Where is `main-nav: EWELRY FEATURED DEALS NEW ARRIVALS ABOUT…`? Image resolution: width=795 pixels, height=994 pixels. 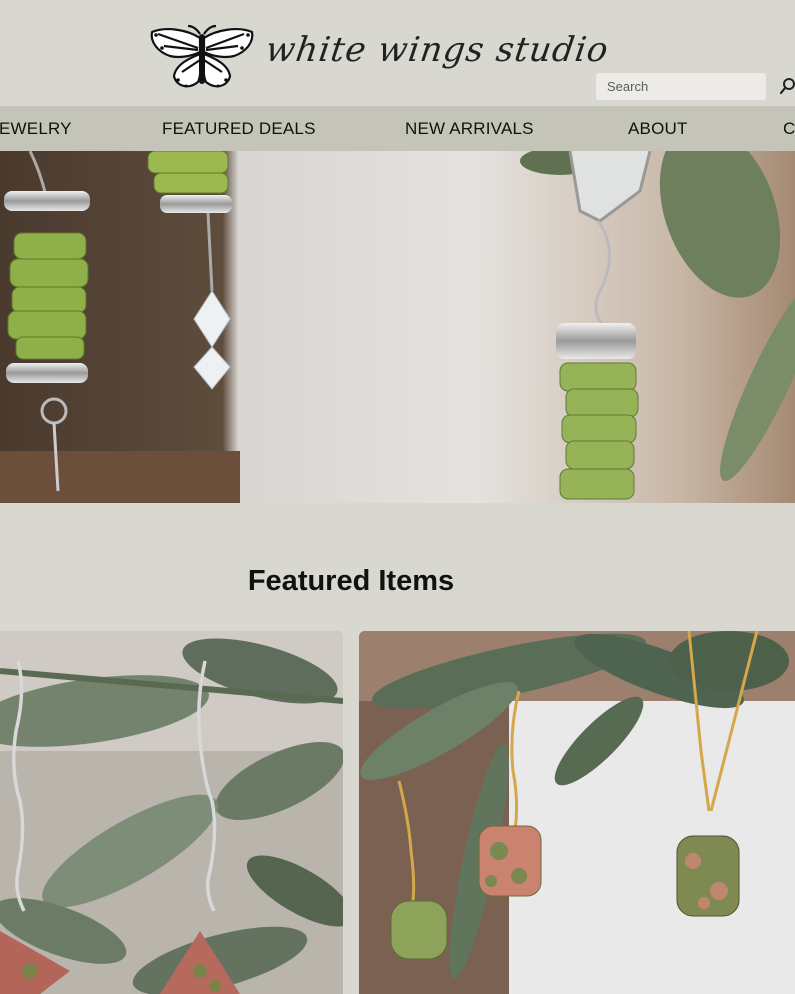
main-nav: EWELRY FEATURED DEALS NEW ARRIVALS ABOUT… is located at coordinates (397, 128).